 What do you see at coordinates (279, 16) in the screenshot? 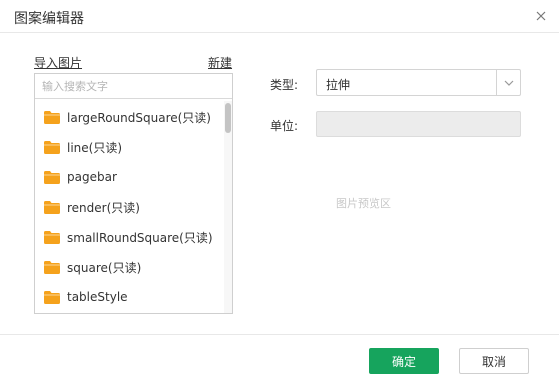
I see `dialog-header: 图案编辑器` at bounding box center [279, 16].